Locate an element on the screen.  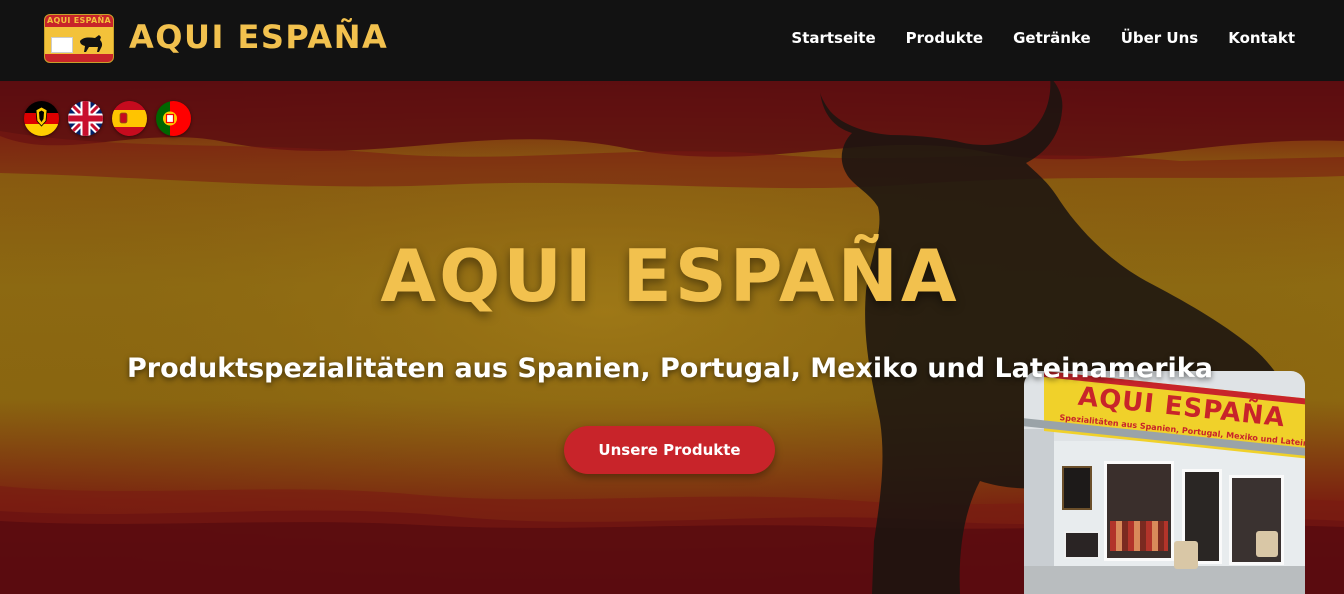
portugal-flag-icon is located at coordinates (173, 118).